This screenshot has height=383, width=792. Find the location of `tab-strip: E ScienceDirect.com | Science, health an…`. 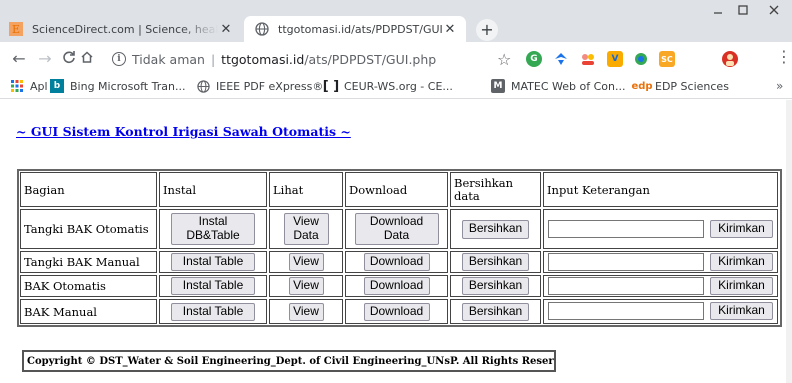

tab-strip: E ScienceDirect.com | Science, health an… is located at coordinates (396, 21).